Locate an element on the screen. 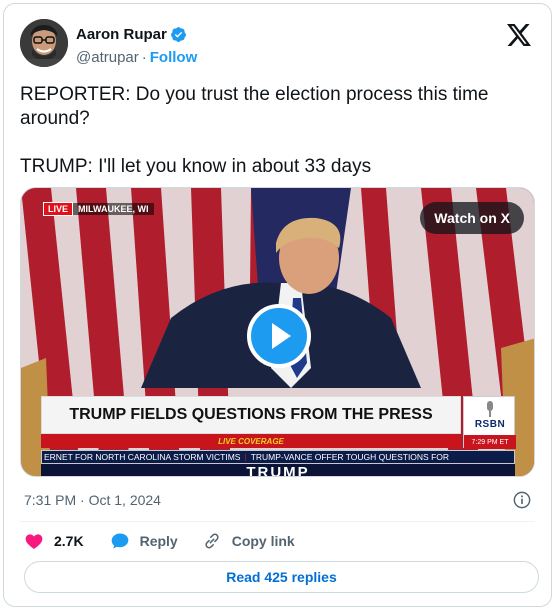  live-badge: LIVE MILWAUKEE, WI is located at coordinates (98, 209).